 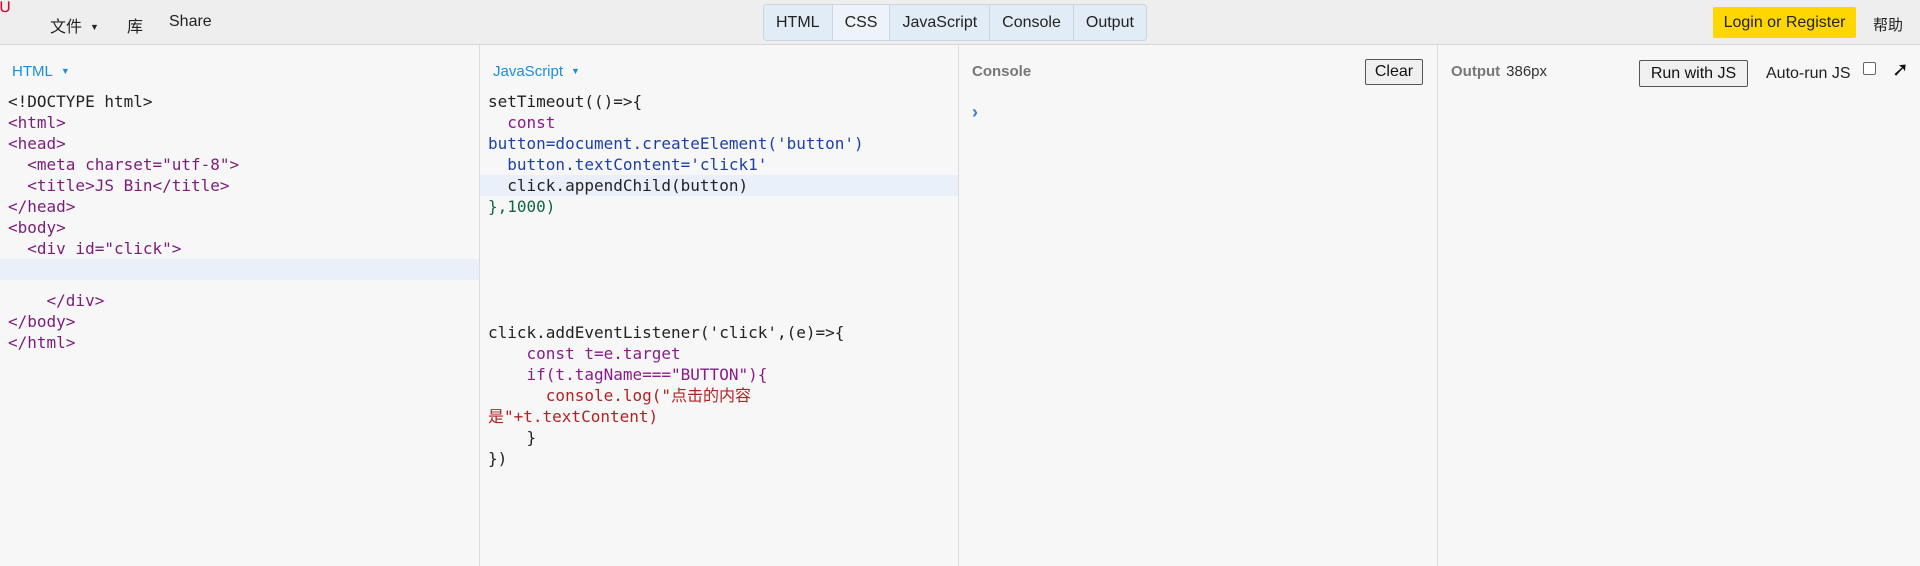 I want to click on javascript-panel-dropdown: JavaScript ▼, so click(x=536, y=71).